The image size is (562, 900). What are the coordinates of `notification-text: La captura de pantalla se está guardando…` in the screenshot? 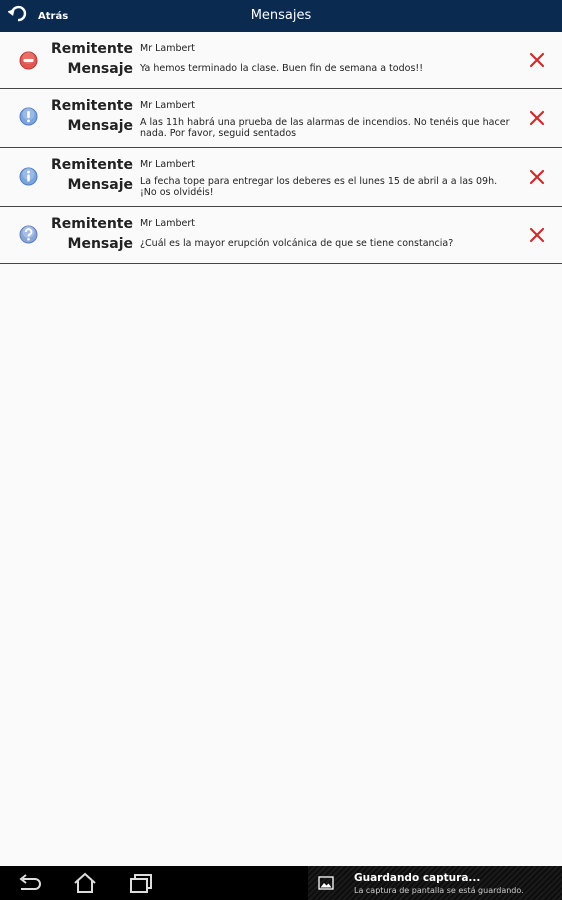 It's located at (439, 890).